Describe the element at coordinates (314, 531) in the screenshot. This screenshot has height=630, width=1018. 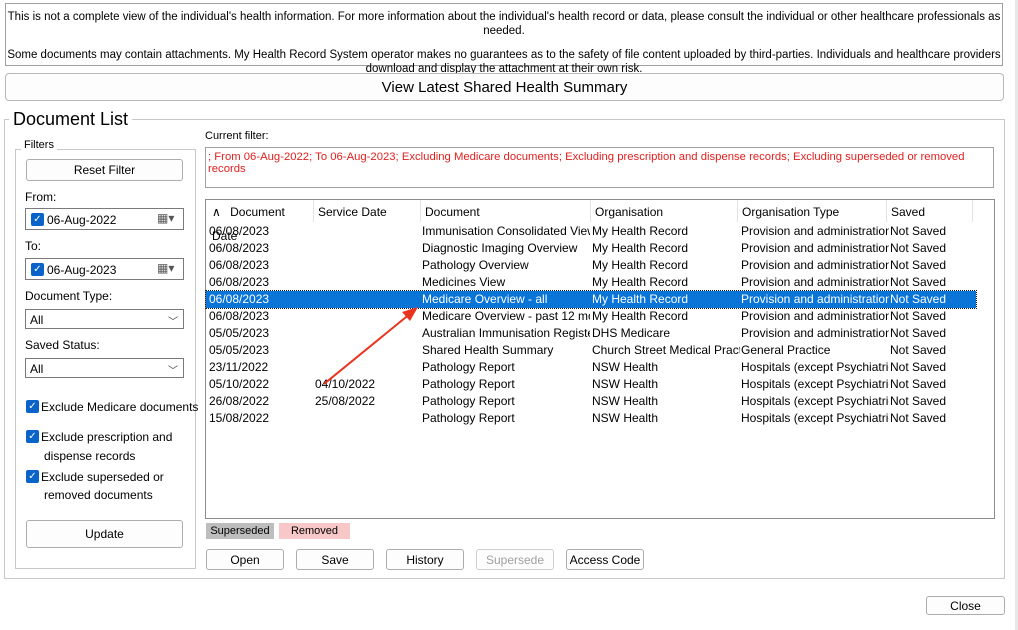
I see `legend-removed: Removed` at that location.